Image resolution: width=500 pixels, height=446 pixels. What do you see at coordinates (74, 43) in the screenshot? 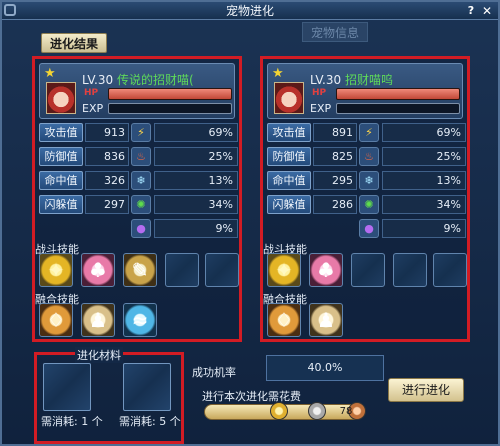
I see `tab-evolution-result: 进化结果` at bounding box center [74, 43].